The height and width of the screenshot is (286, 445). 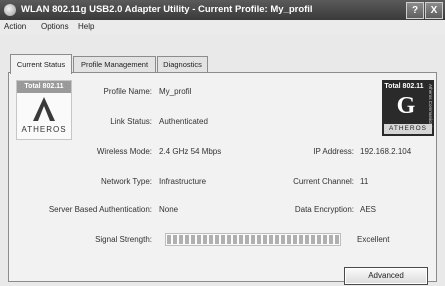 I want to click on logo-g-mark: G, so click(x=406, y=106).